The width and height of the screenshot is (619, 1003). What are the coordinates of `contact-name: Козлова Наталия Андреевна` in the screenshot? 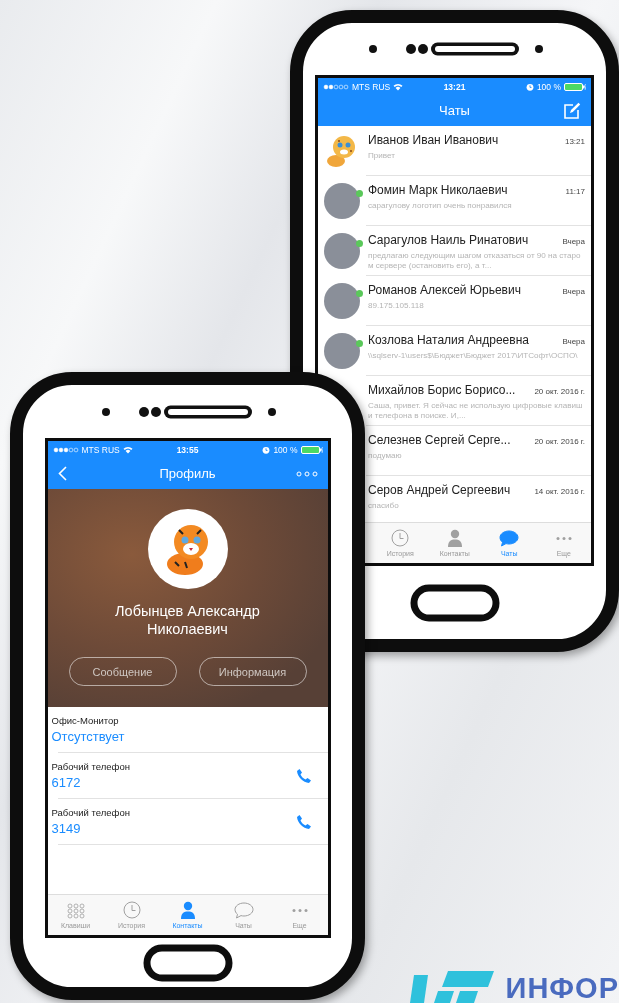 It's located at (449, 340).